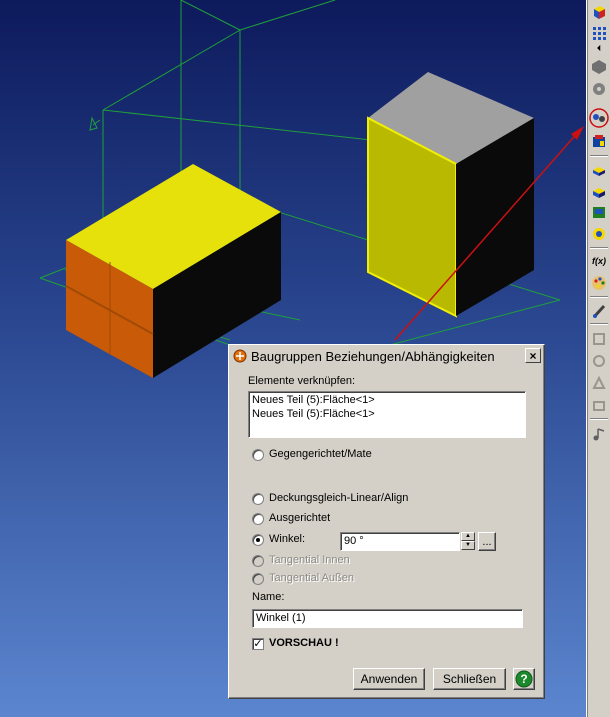  Describe the element at coordinates (338, 498) in the screenshot. I see `radio-align-label: Deckungsgleich-Linear/Align` at that location.